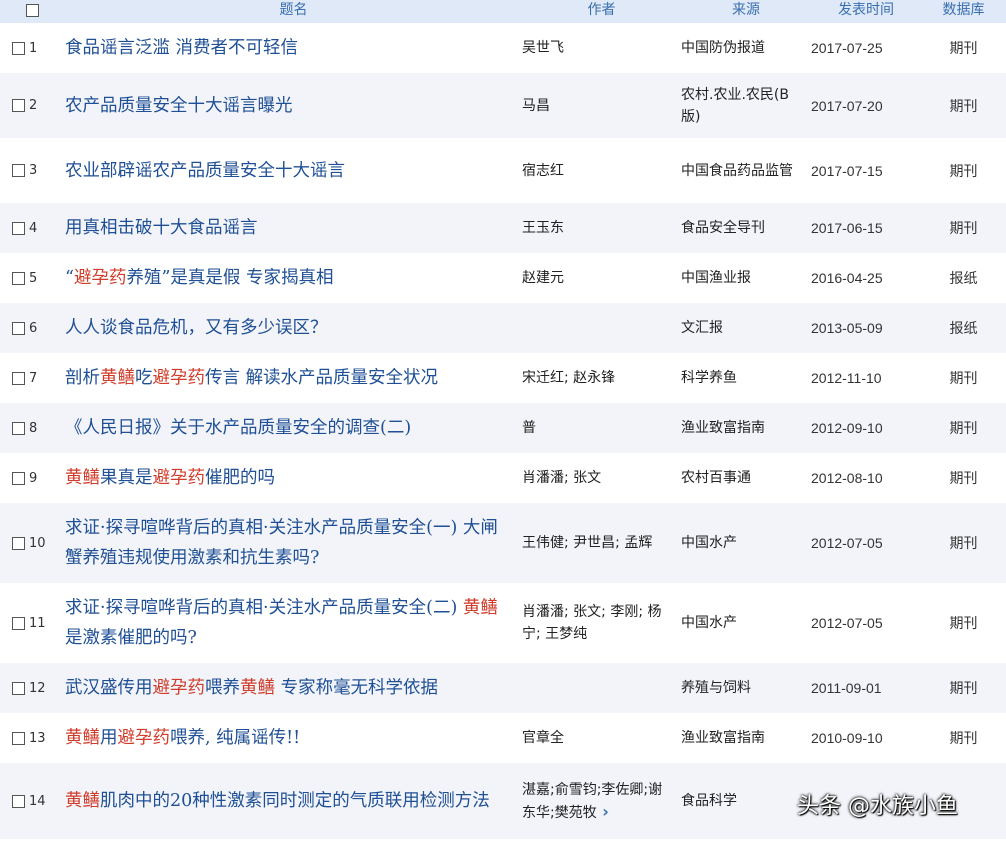  I want to click on author-links: 湛嘉;俞雪钧;李佐卿;谢东华;樊苑牧, so click(592, 801).